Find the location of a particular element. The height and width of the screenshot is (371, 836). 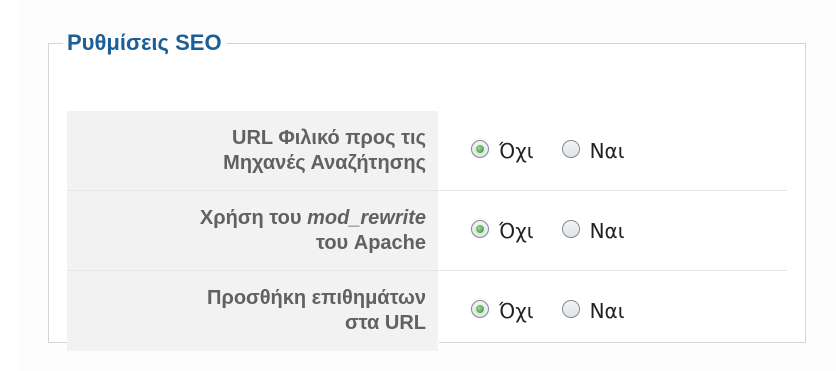

setting-label-line: URL Φιλικό προς τις is located at coordinates (329, 137).